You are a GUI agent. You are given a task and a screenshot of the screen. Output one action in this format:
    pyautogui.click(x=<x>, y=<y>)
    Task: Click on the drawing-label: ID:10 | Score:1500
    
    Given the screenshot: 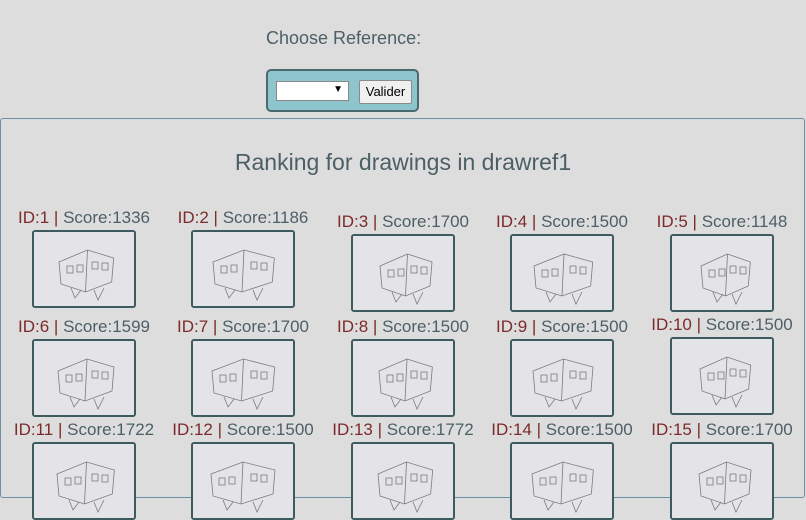 What is the action you would take?
    pyautogui.click(x=722, y=325)
    